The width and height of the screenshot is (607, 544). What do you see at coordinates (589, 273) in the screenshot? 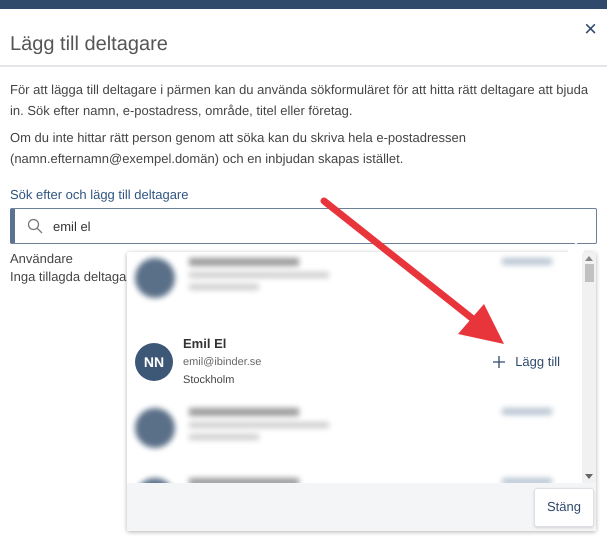
I see `scroll-thumb` at bounding box center [589, 273].